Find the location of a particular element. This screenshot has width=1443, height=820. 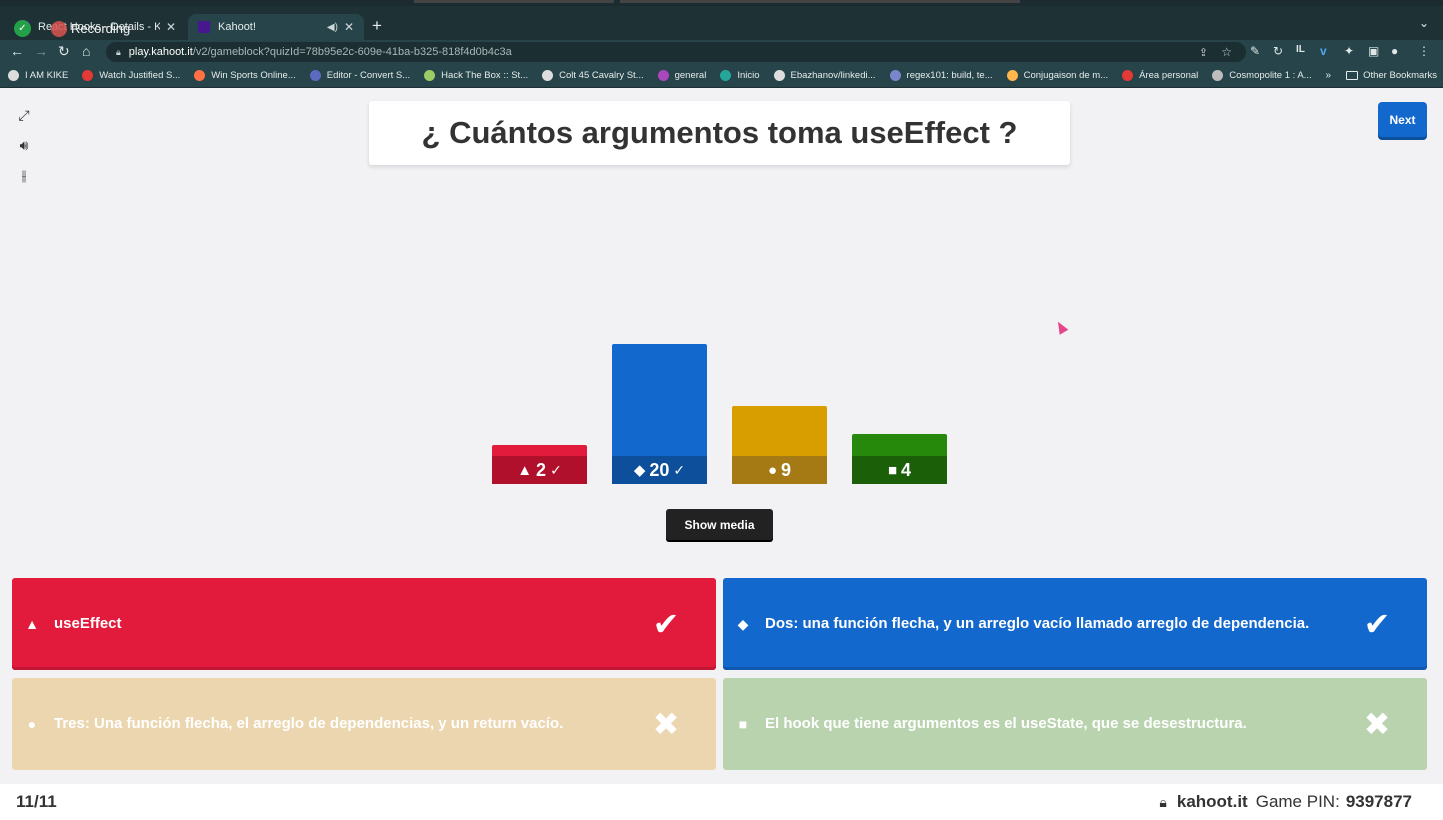

question-title: ¿ Cuántos argumentos toma useEffect ? is located at coordinates (719, 133).